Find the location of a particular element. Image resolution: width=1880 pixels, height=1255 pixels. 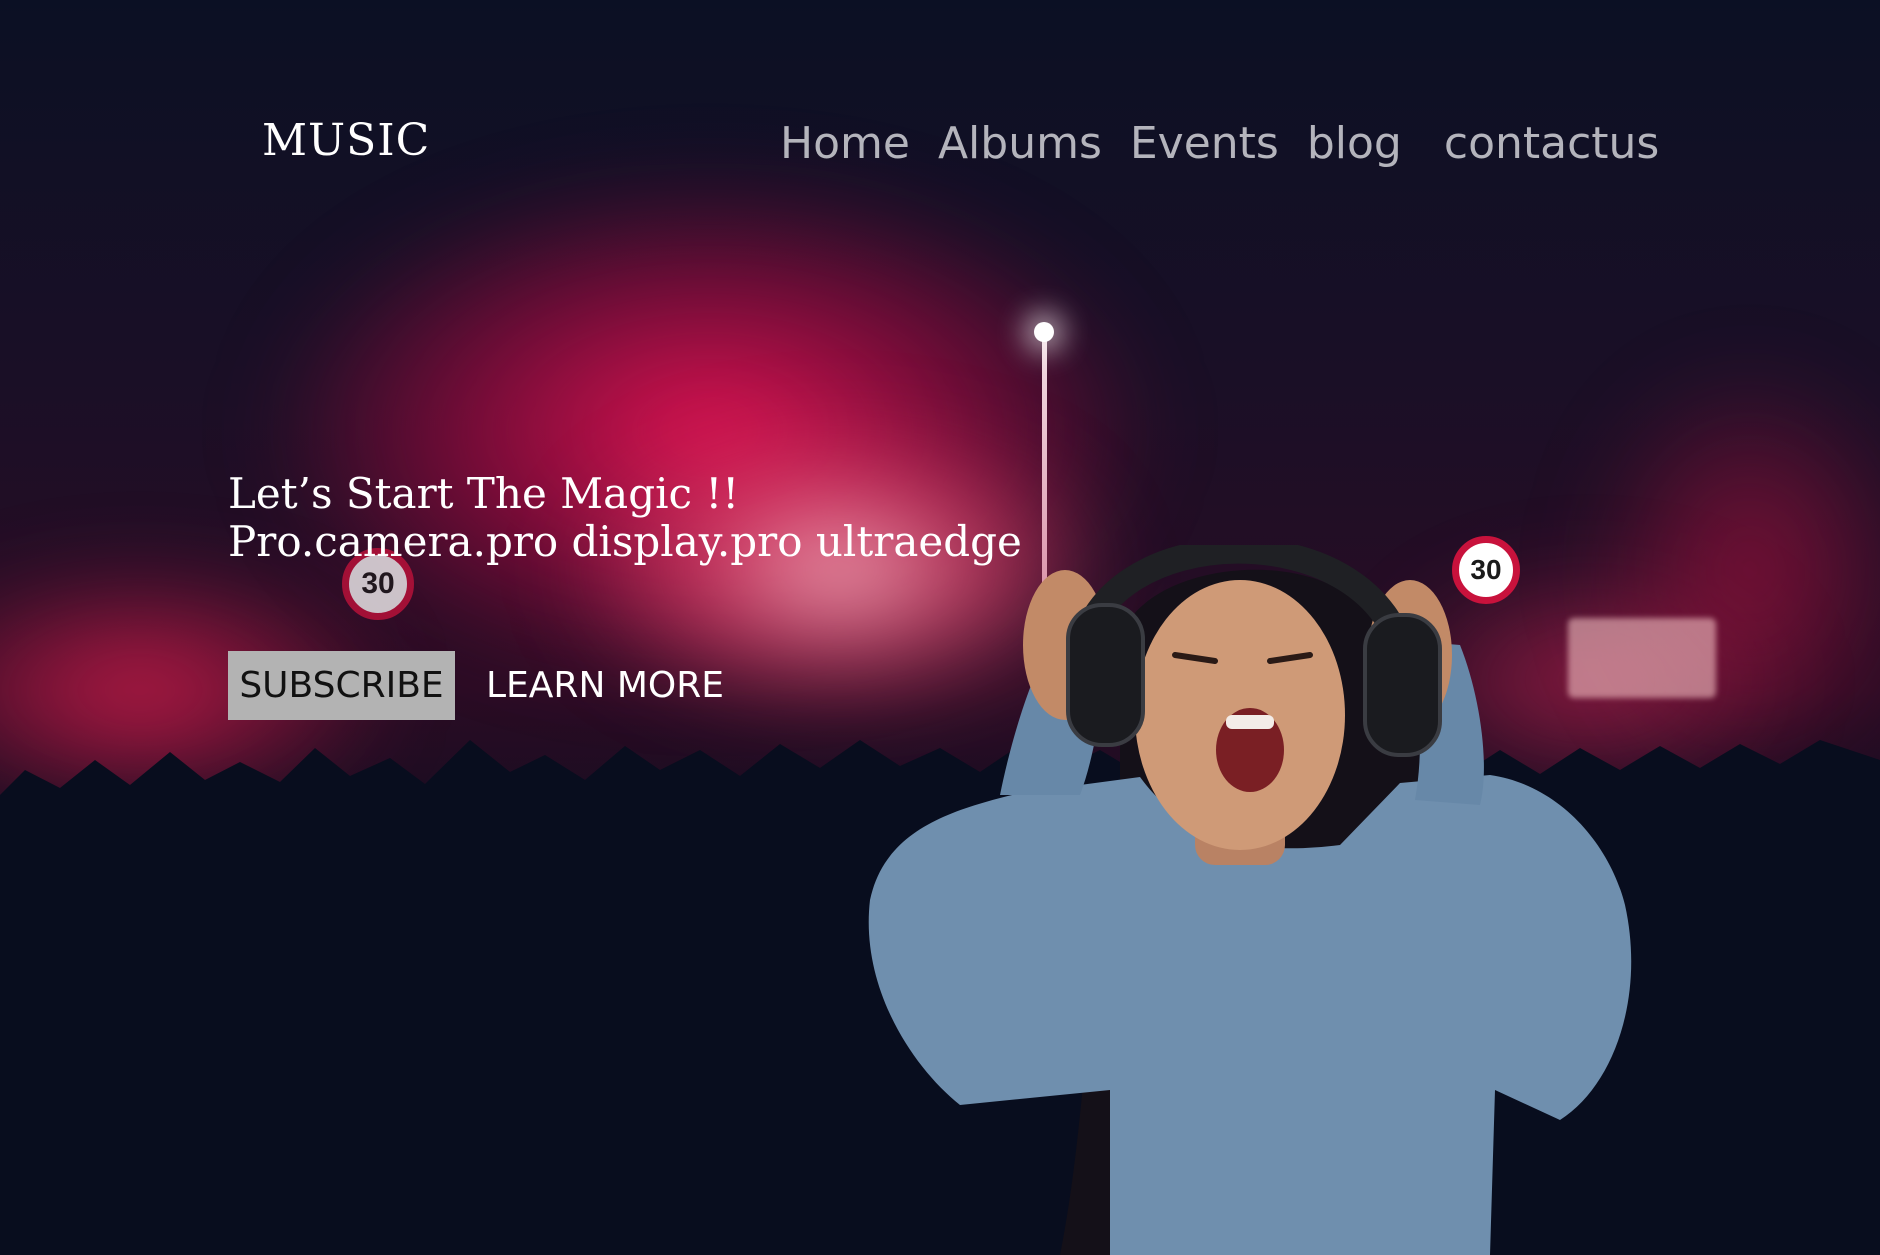

nav-link-contactus: contactus is located at coordinates (1551, 144).